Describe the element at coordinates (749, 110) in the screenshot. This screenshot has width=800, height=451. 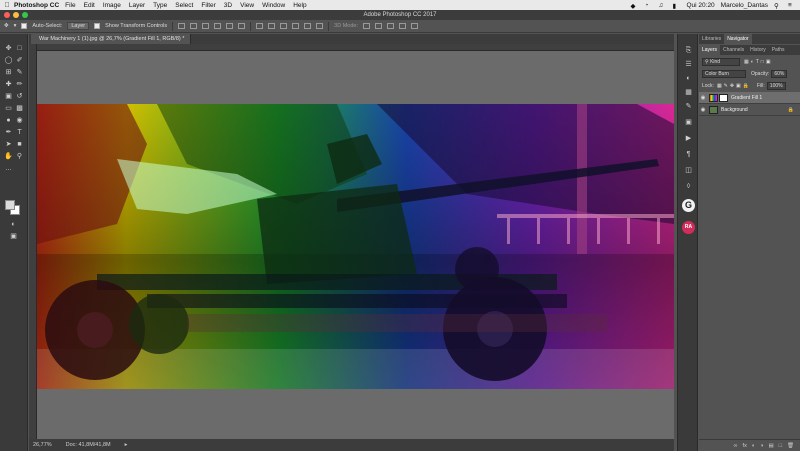
I see `layer-row: ◉ Background 🔒` at that location.